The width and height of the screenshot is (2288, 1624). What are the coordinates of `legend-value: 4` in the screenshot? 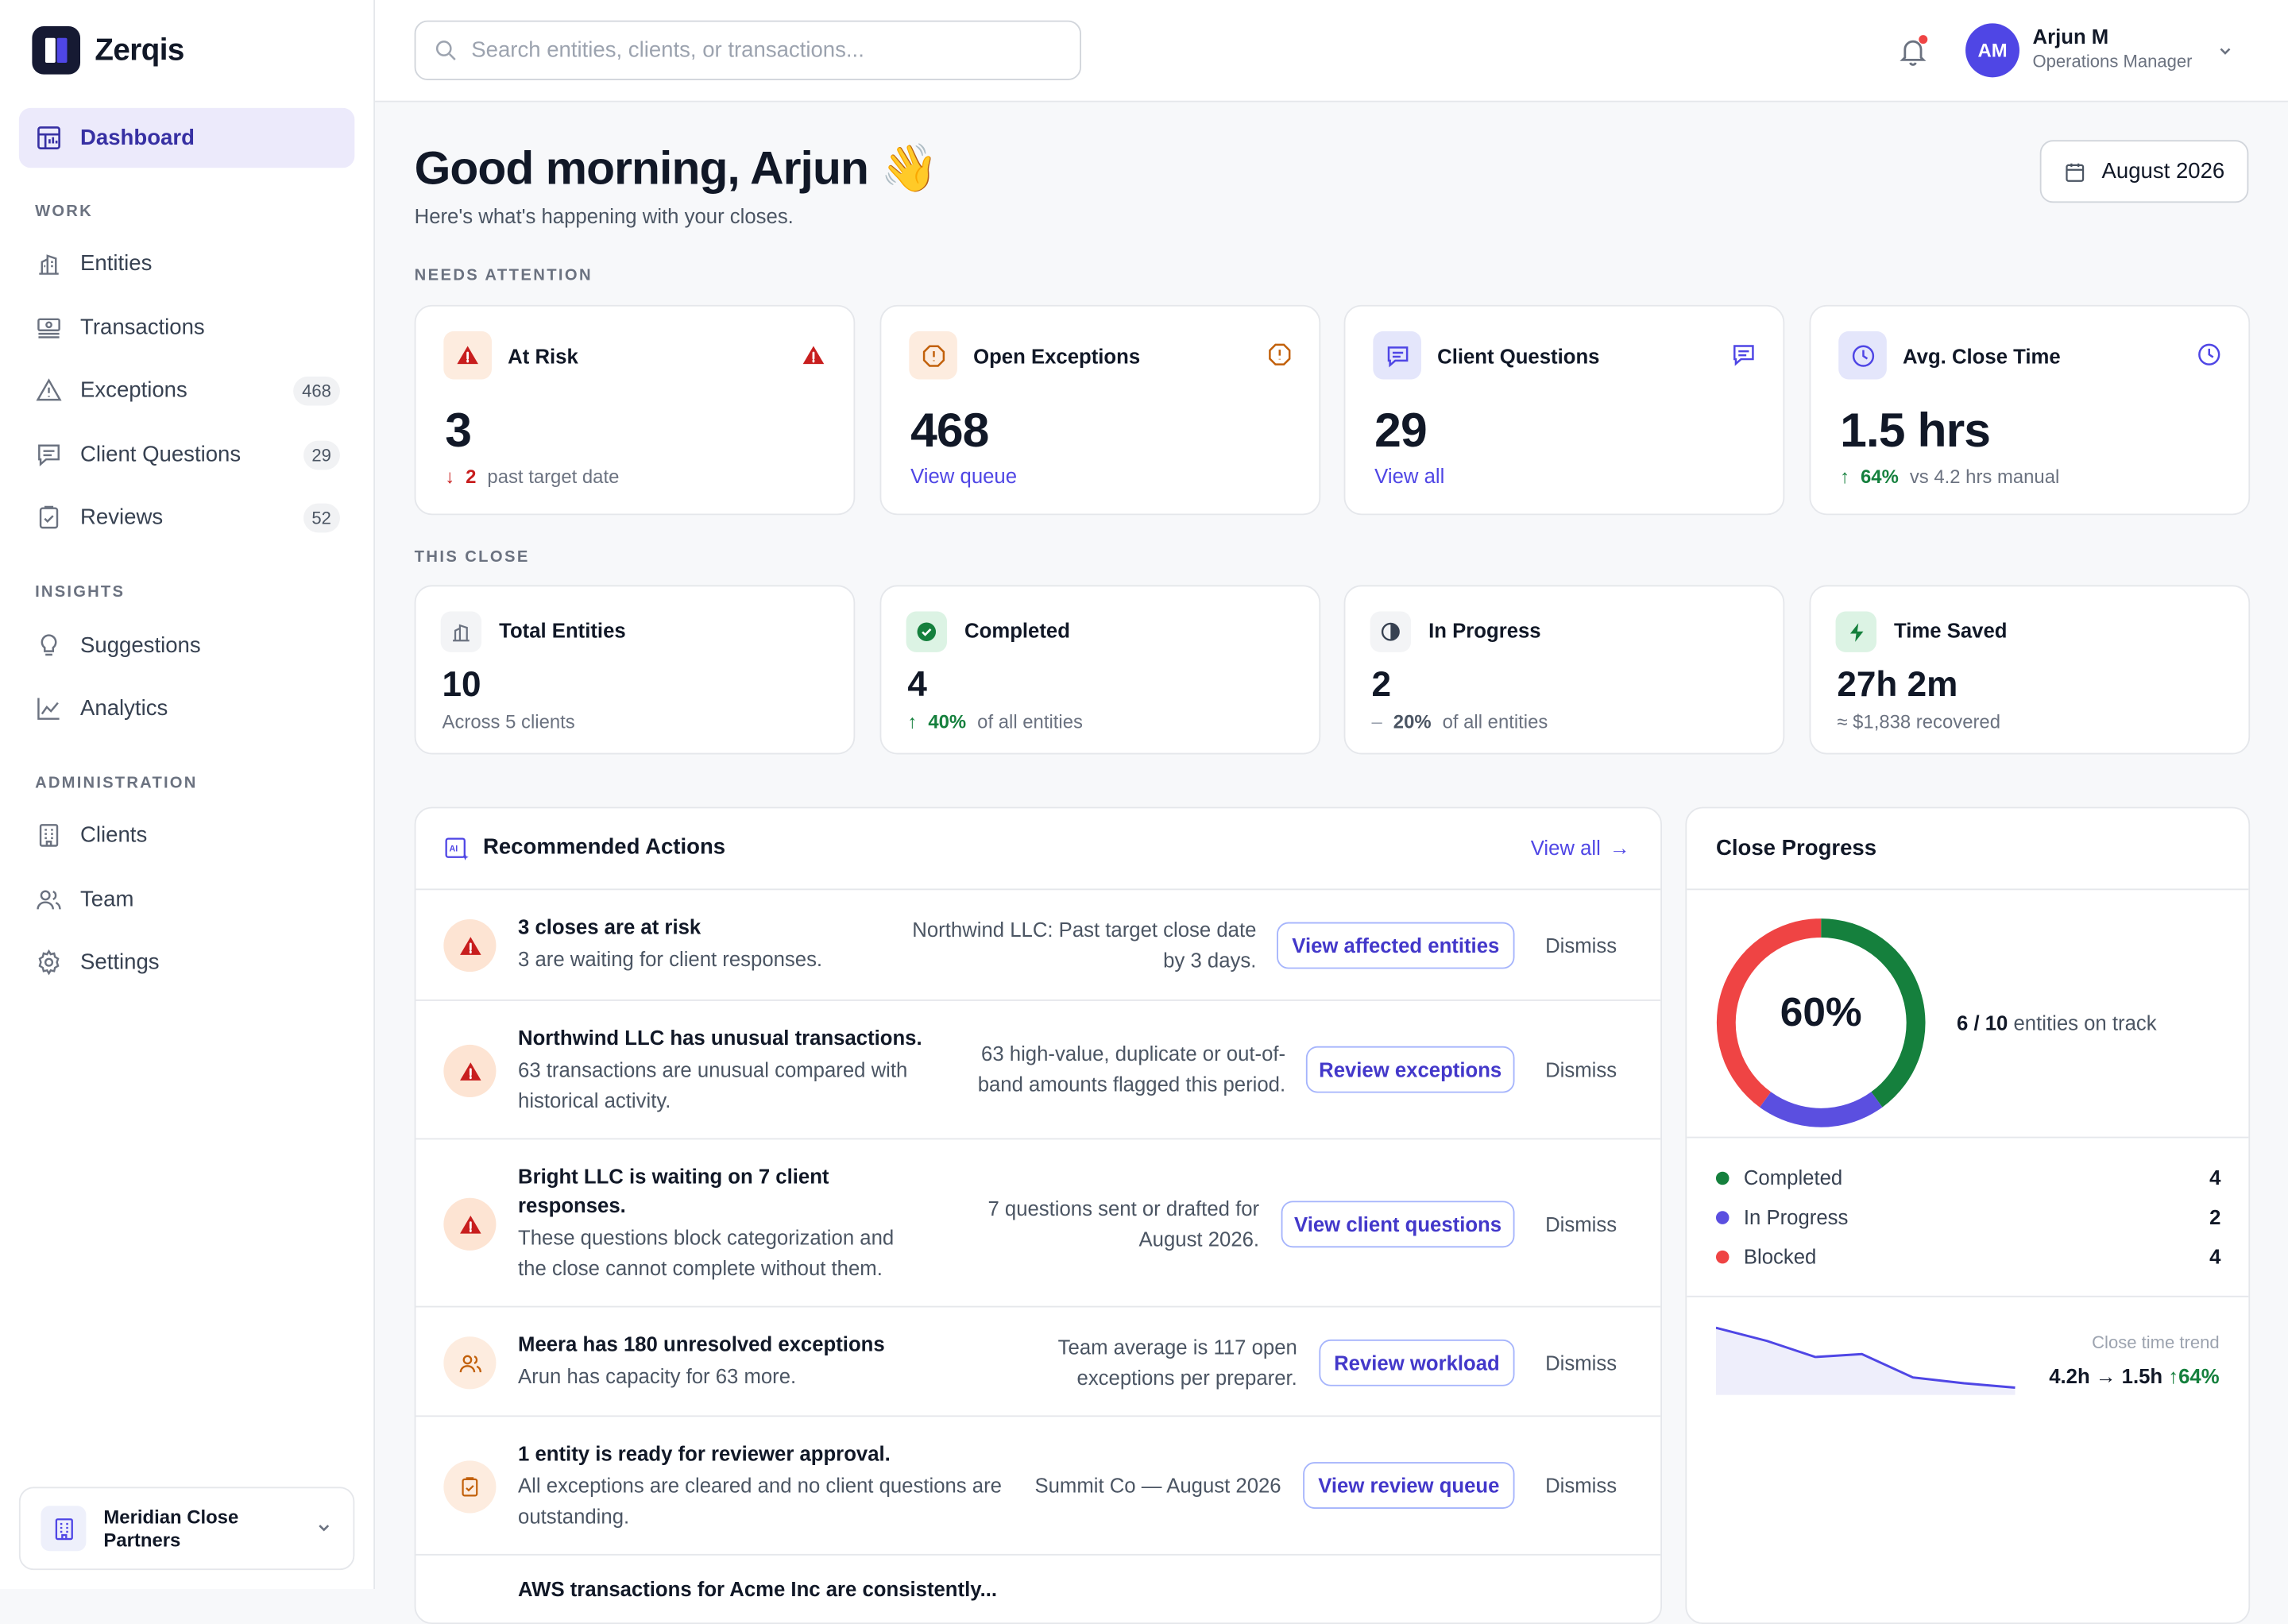 It's located at (2215, 1177).